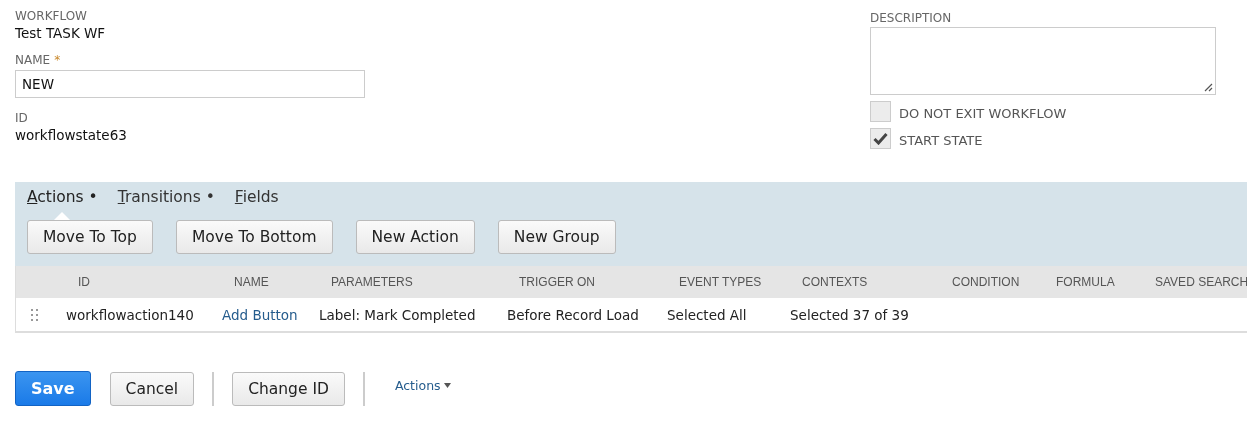 This screenshot has height=438, width=1247. I want to click on table-cell: Selected All, so click(707, 314).